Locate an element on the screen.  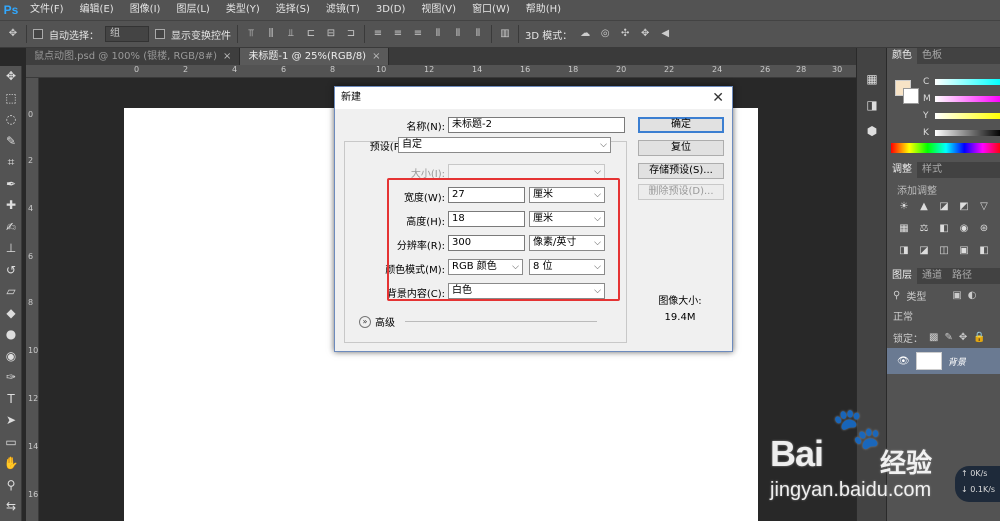
align-top-icon: ⫪ is located at coordinates (251, 34).